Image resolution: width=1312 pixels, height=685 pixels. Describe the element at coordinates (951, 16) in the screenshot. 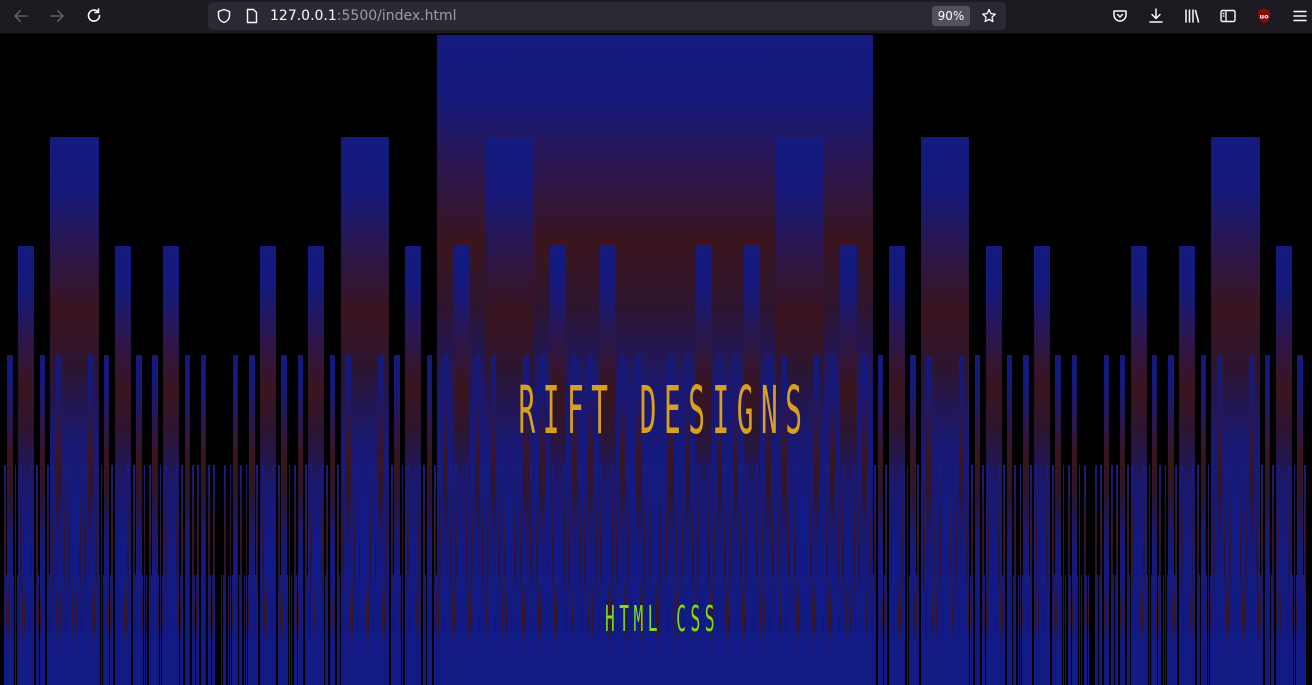

I see `zoom-level-badge: 90%` at that location.